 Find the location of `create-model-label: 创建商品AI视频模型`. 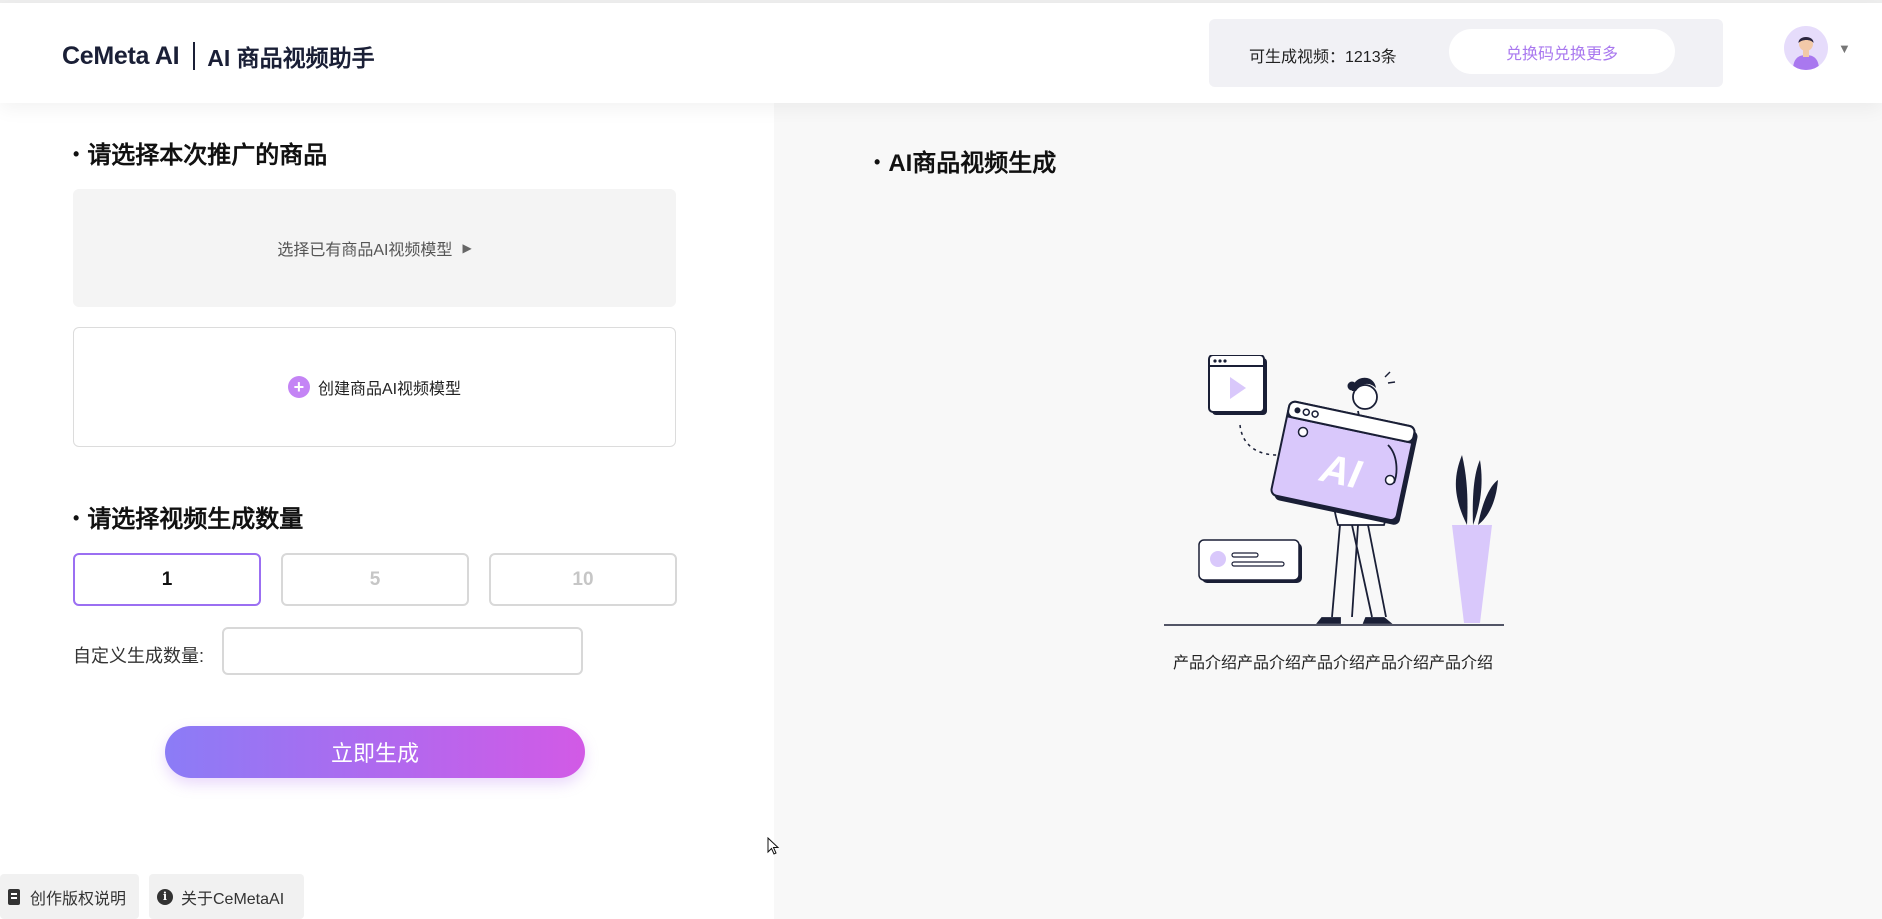

create-model-label: 创建商品AI视频模型 is located at coordinates (389, 389).